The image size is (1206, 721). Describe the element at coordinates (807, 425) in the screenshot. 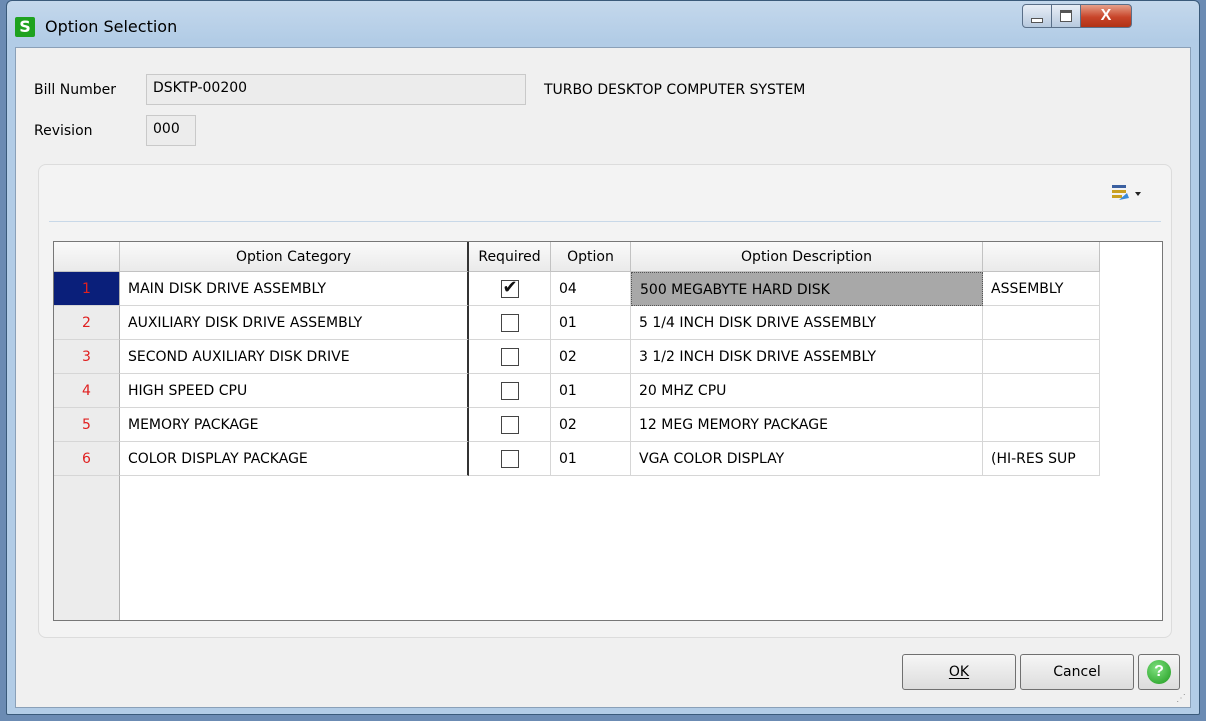

I see `option-description-cell: 12 MEG MEMORY PACKAGE` at that location.